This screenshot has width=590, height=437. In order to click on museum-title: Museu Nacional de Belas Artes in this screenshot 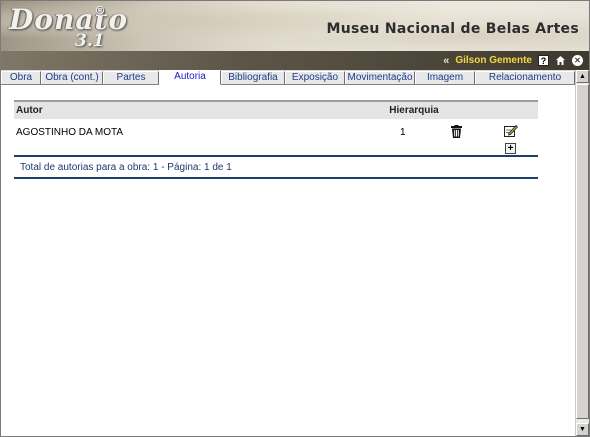, I will do `click(452, 29)`.